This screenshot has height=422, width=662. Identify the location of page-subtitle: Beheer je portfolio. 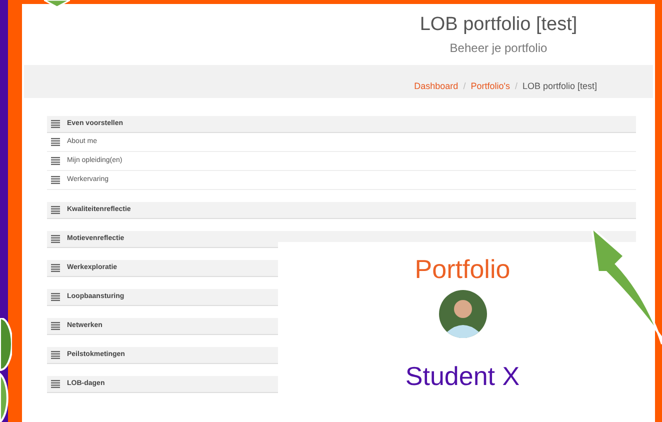
(499, 48).